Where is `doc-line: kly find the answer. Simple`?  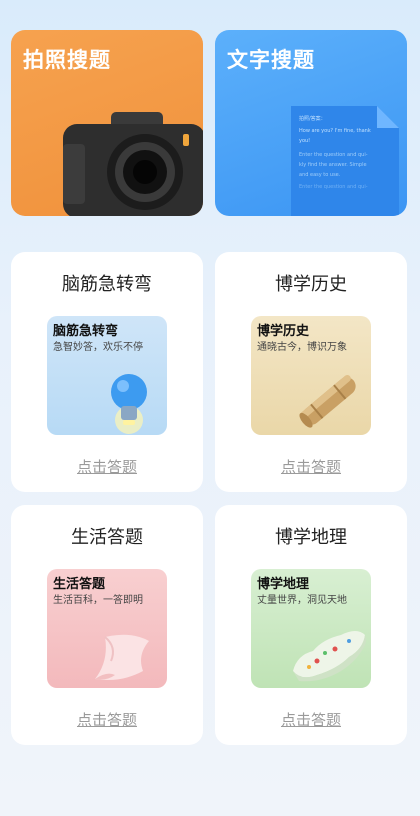
doc-line: kly find the answer. Simple is located at coordinates (333, 165).